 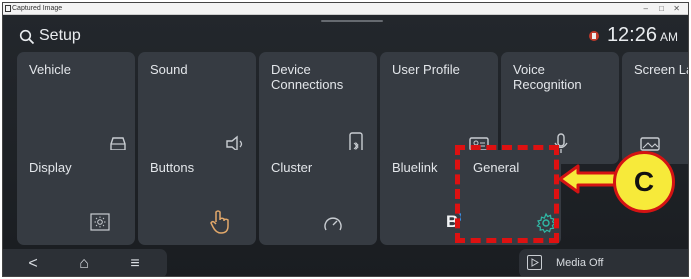 I want to click on media-widget: Media Off, so click(x=603, y=262).